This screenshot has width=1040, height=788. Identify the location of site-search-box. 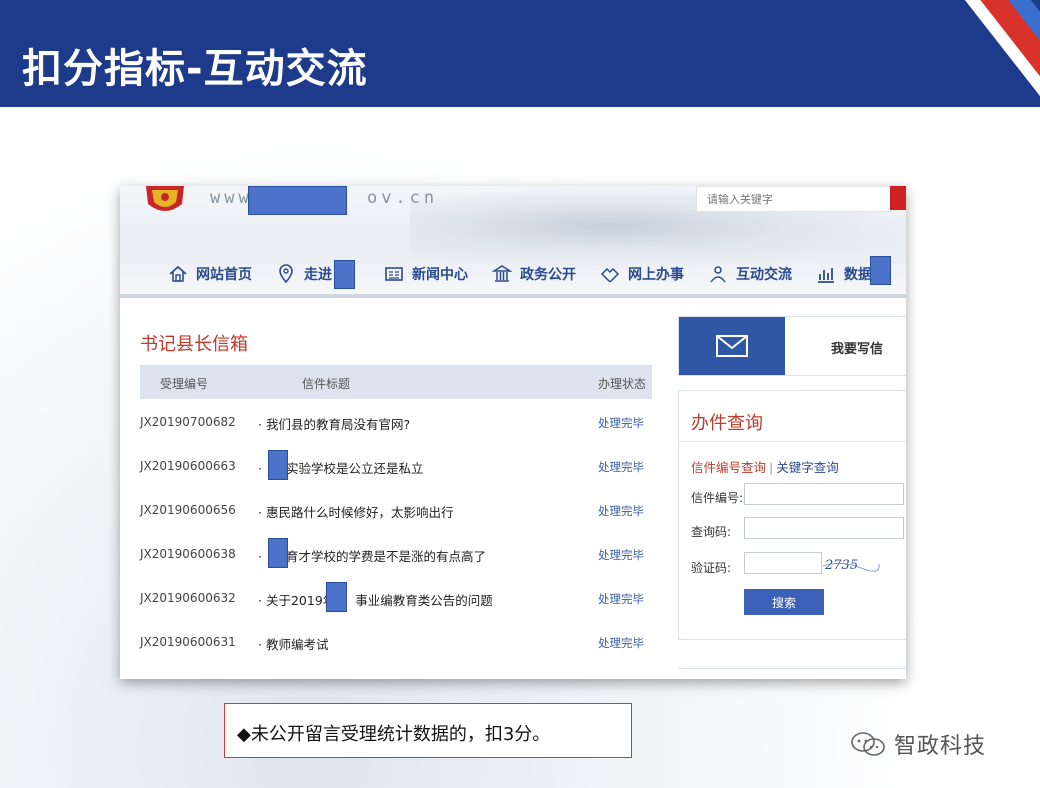
(794, 199).